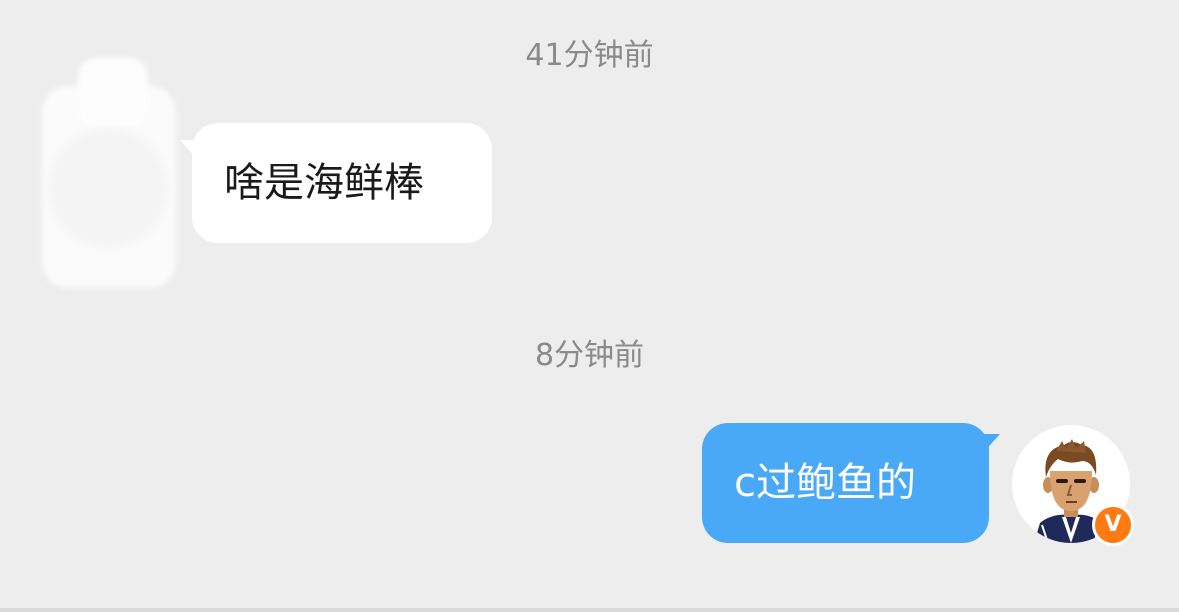 The height and width of the screenshot is (612, 1179). Describe the element at coordinates (108, 188) in the screenshot. I see `avatar-blur-circle` at that location.